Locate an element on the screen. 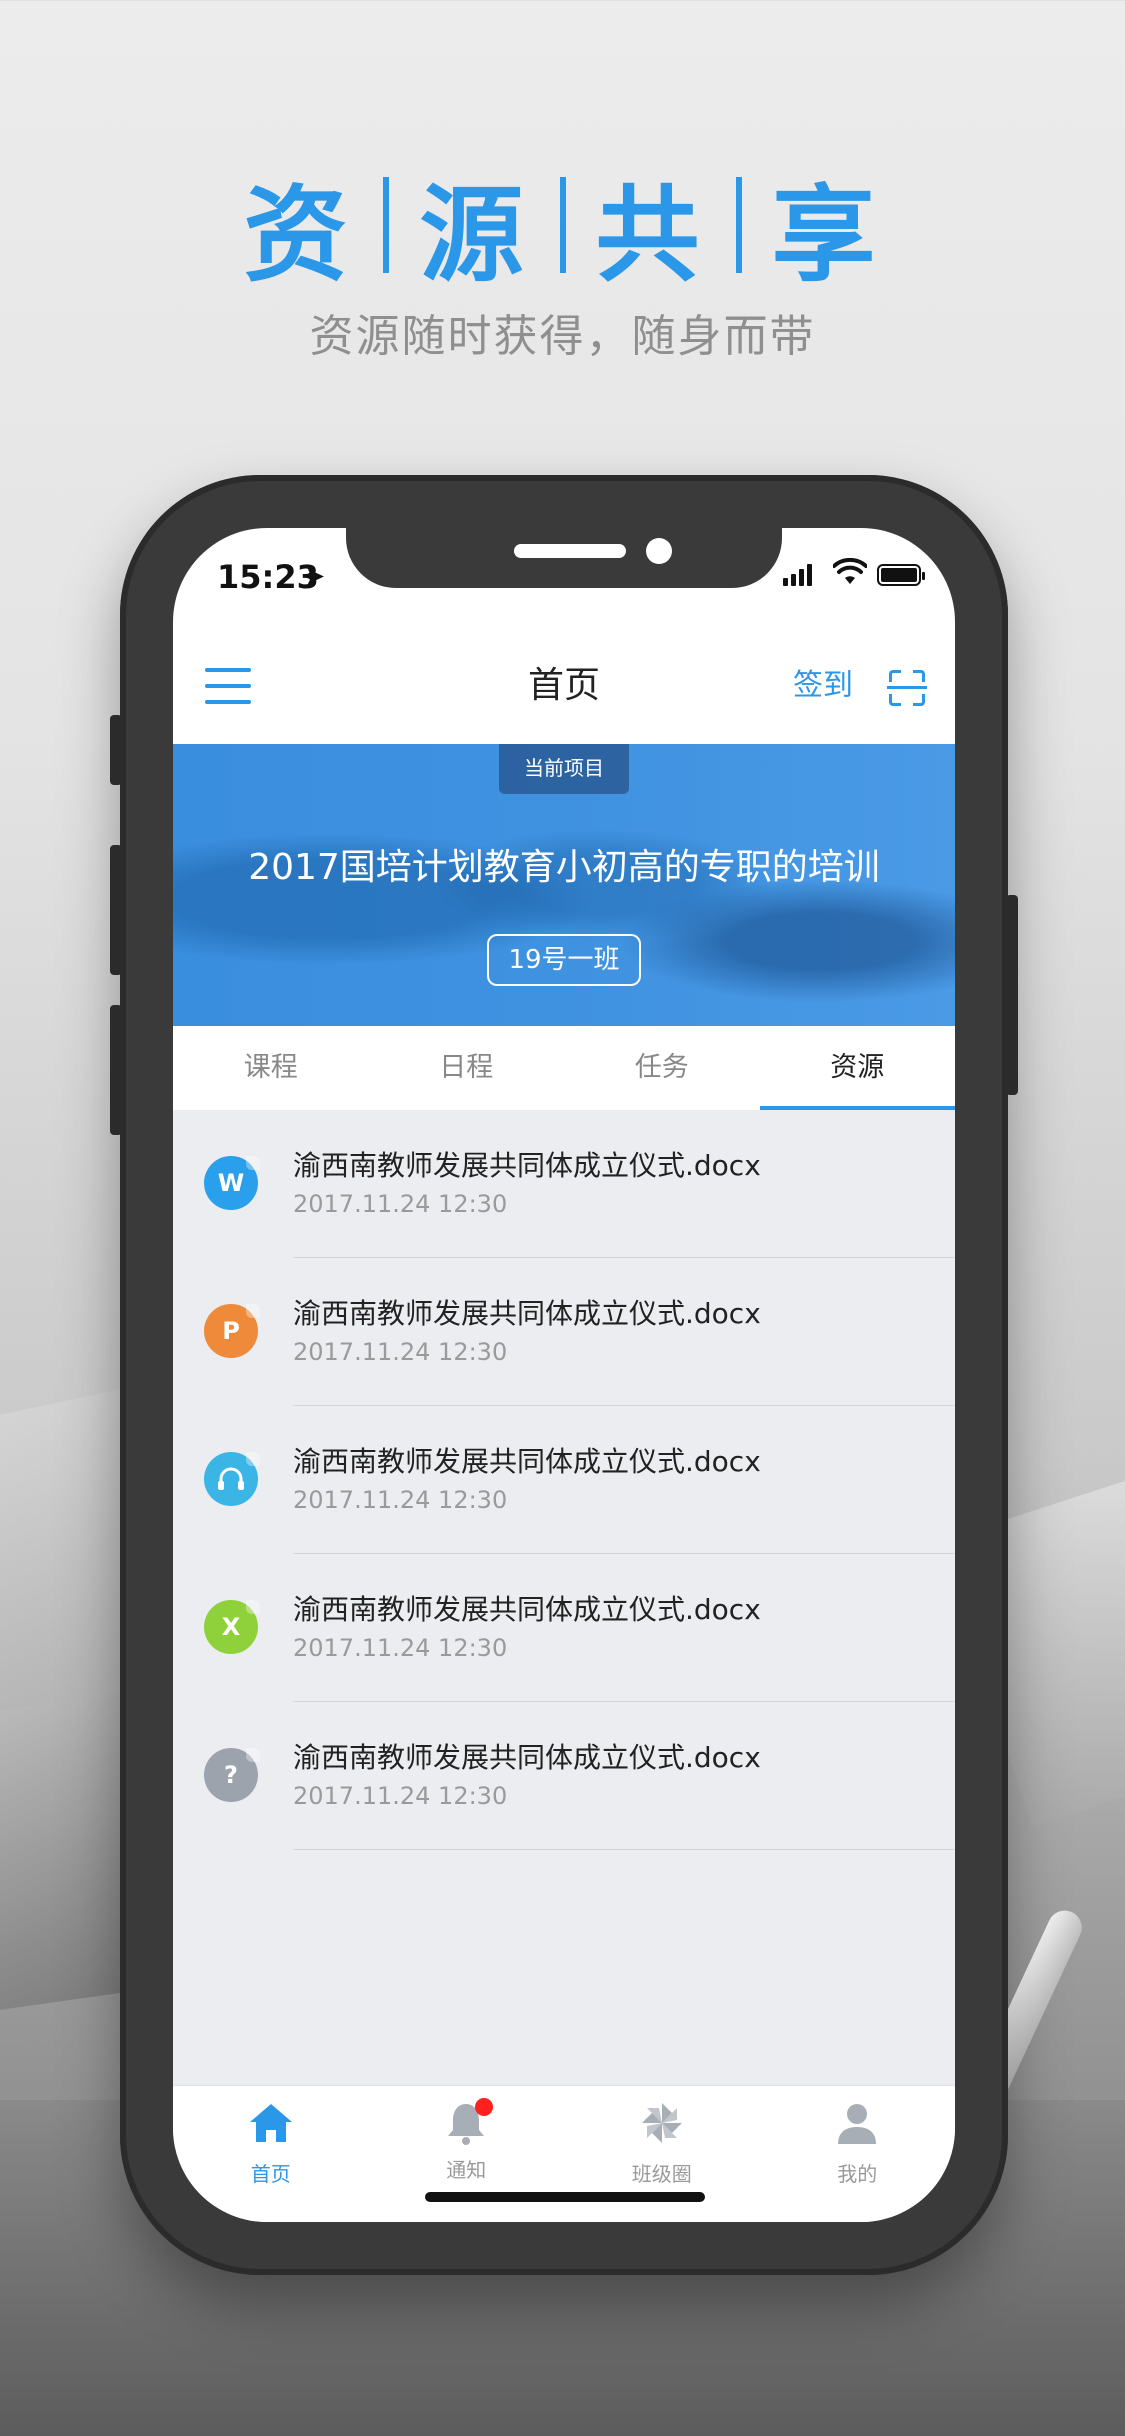 The image size is (1125, 2436). headline-char: 共 is located at coordinates (650, 234).